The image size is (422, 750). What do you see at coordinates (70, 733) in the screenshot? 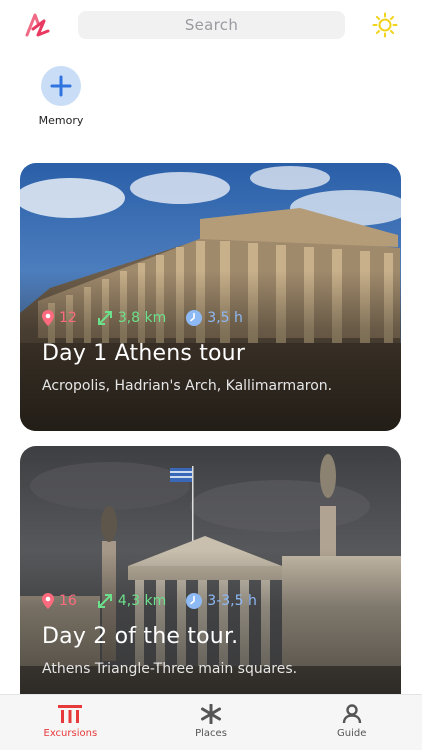
I see `tab-excursions-label: Excursions` at bounding box center [70, 733].